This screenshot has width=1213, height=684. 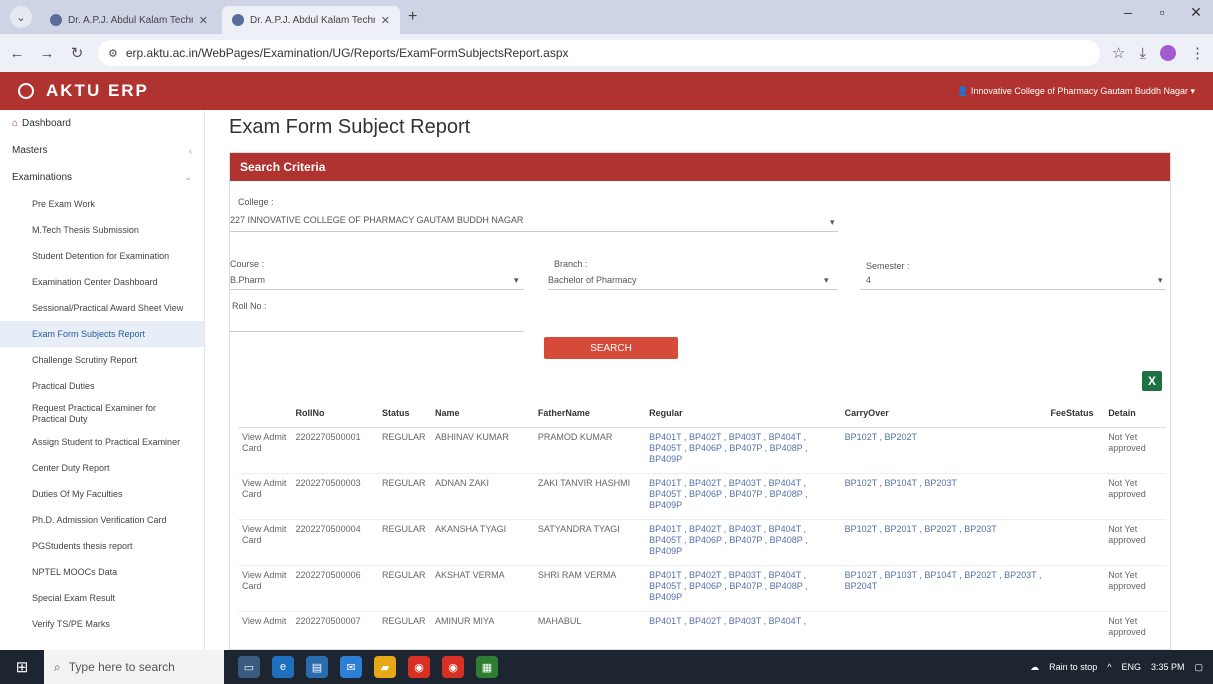 I want to click on bookmark-star-icon: ☆, so click(x=1118, y=53).